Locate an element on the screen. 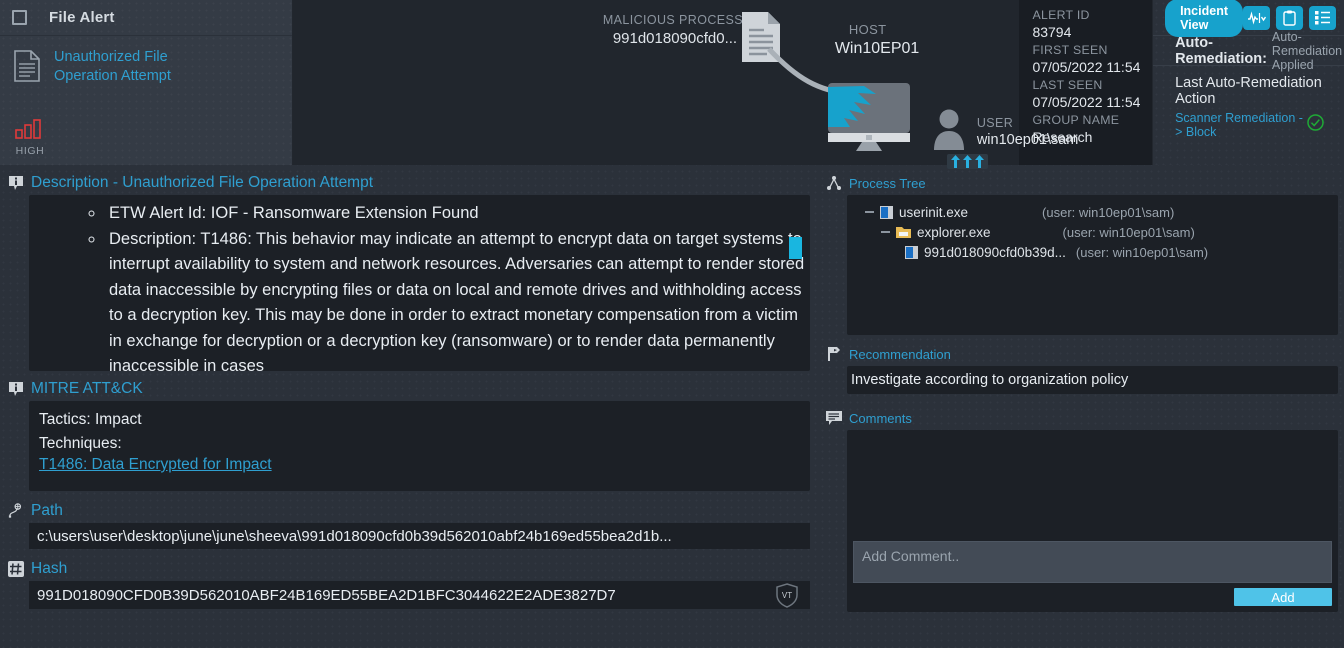 The width and height of the screenshot is (1344, 648). hash-section-header: Hash is located at coordinates (407, 569).